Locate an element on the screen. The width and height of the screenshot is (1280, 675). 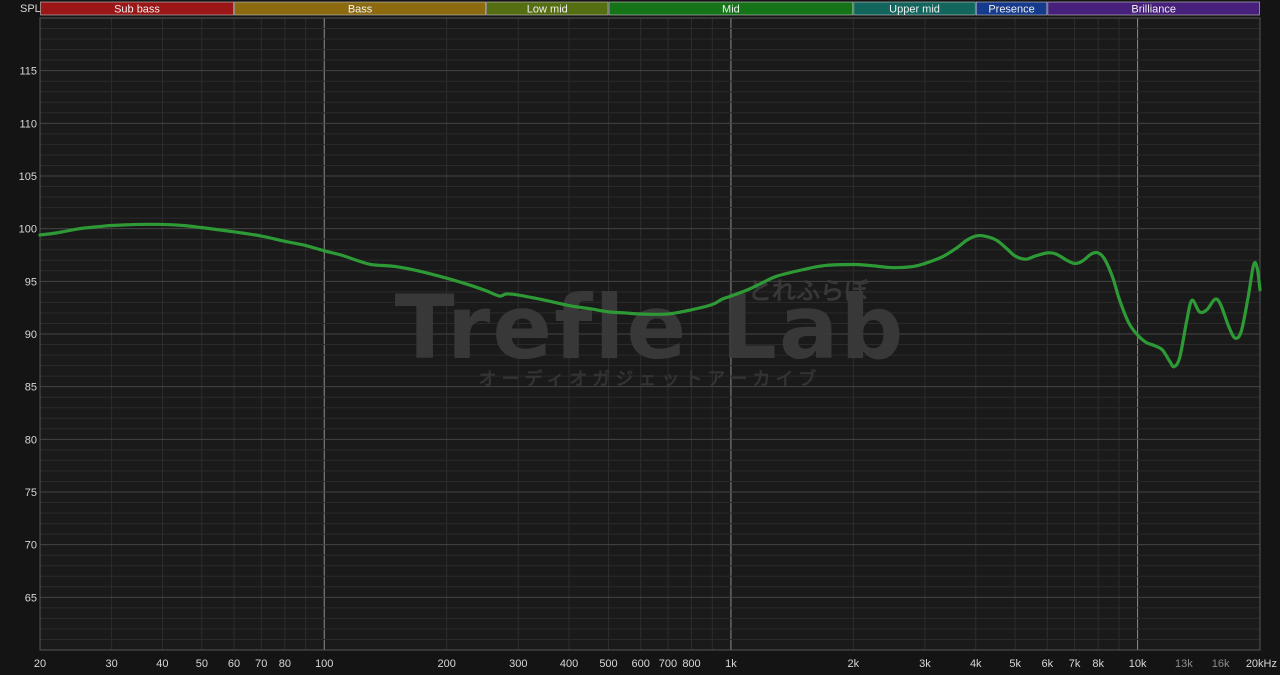
y-tick-label: 85 is located at coordinates (31, 388).